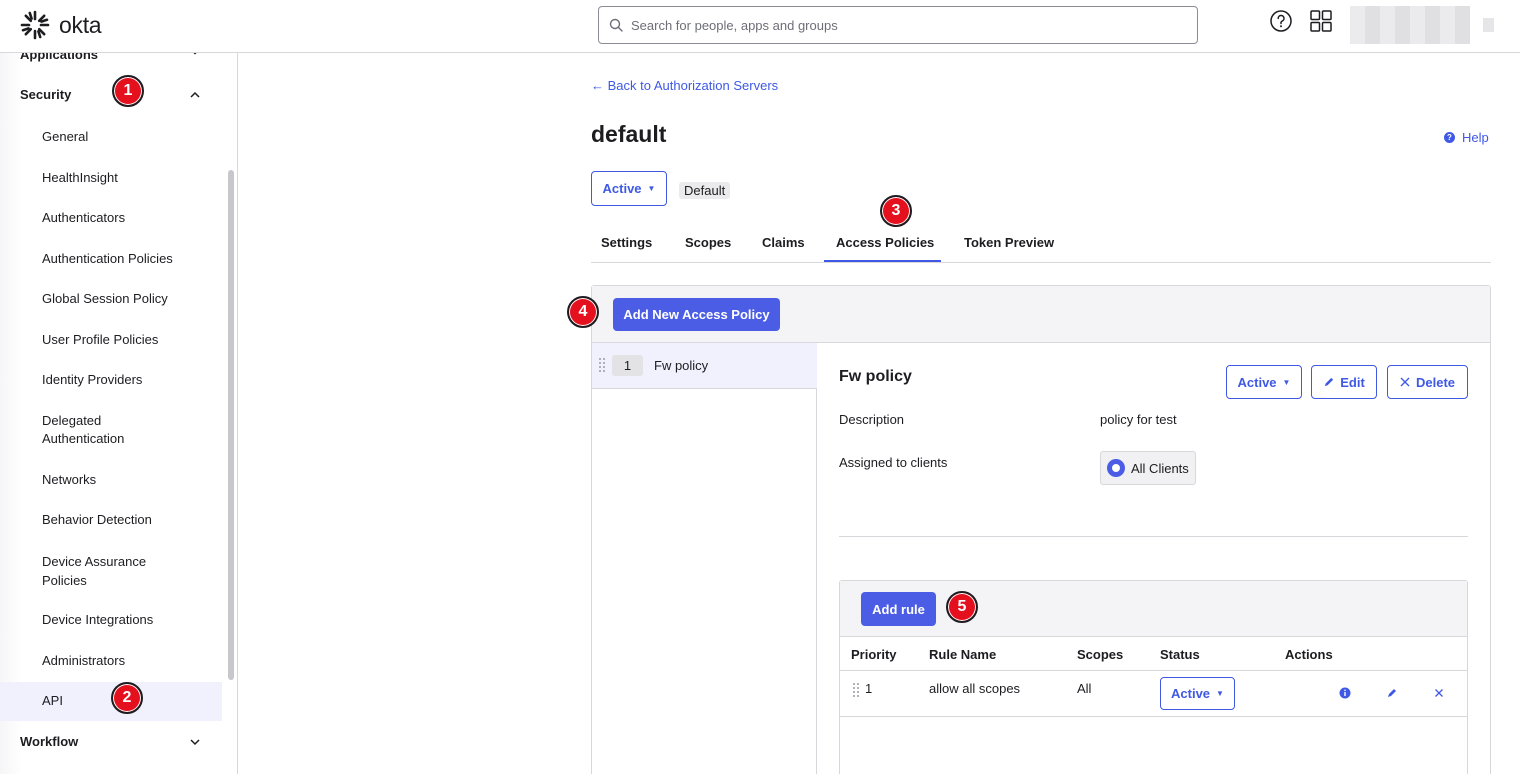  I want to click on annotation-badge-5: 5, so click(962, 607).